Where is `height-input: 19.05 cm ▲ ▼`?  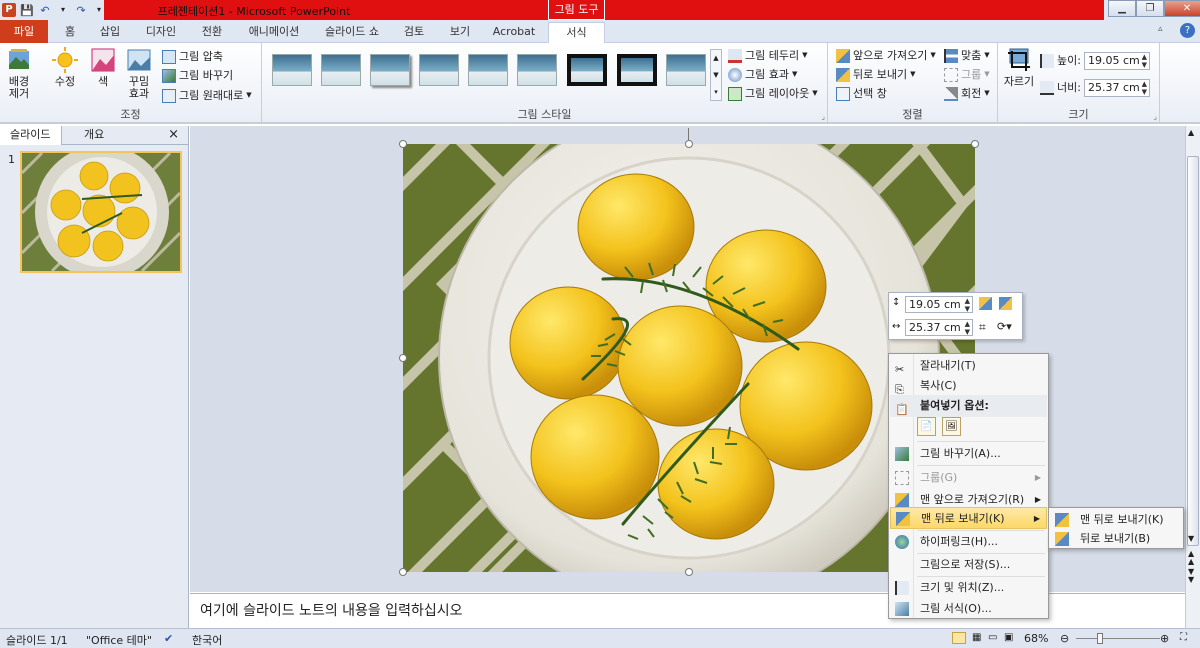 height-input: 19.05 cm ▲ ▼ is located at coordinates (1116, 60).